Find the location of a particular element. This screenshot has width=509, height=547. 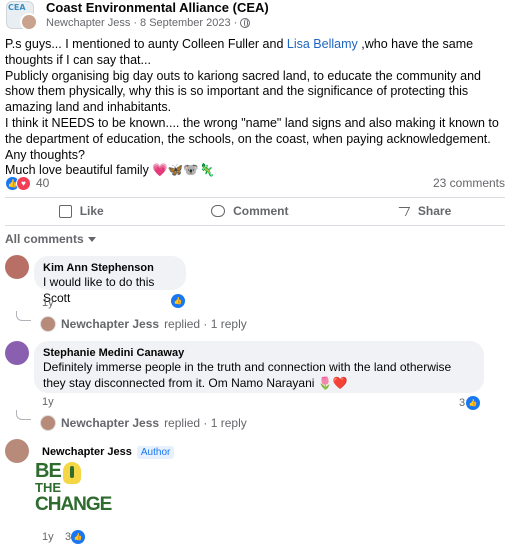

comment-text: I would like to do this Scott is located at coordinates (99, 290).